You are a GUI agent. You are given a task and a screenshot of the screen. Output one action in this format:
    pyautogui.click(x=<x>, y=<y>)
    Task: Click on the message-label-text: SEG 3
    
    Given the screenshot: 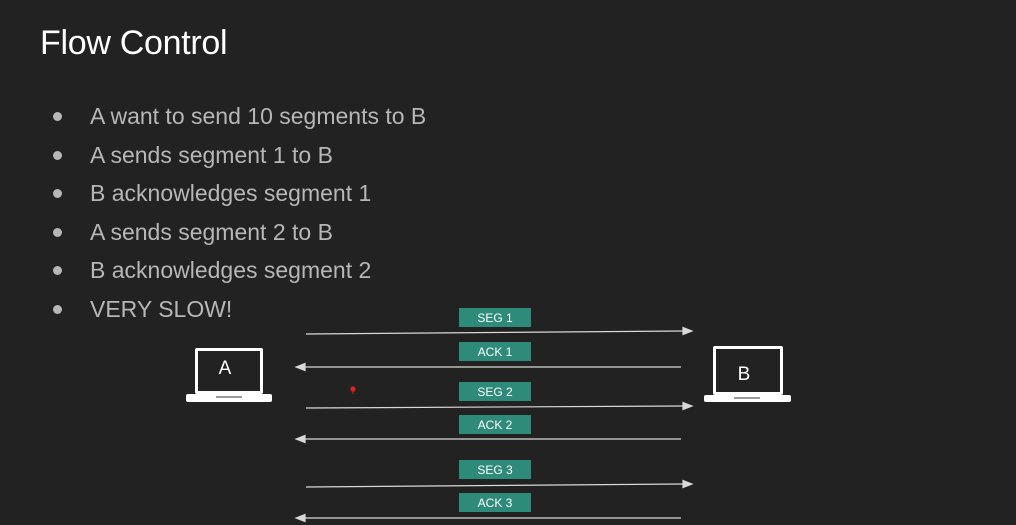 What is the action you would take?
    pyautogui.click(x=495, y=470)
    